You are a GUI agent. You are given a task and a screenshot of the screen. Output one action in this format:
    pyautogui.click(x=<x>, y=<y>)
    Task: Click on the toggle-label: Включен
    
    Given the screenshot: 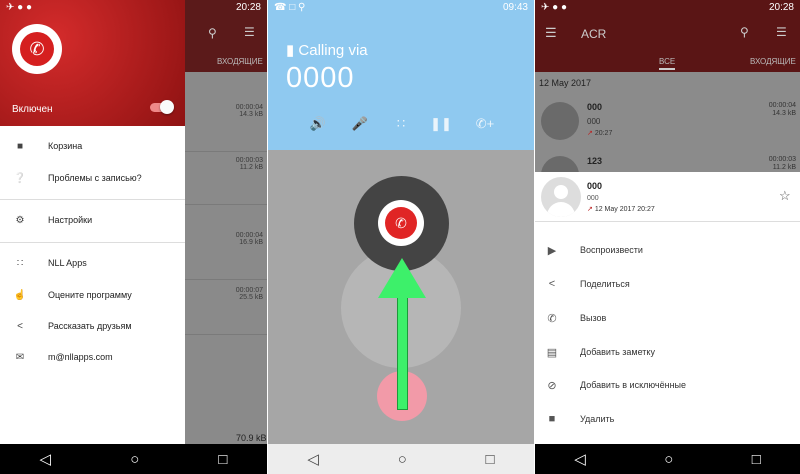 What is the action you would take?
    pyautogui.click(x=32, y=109)
    